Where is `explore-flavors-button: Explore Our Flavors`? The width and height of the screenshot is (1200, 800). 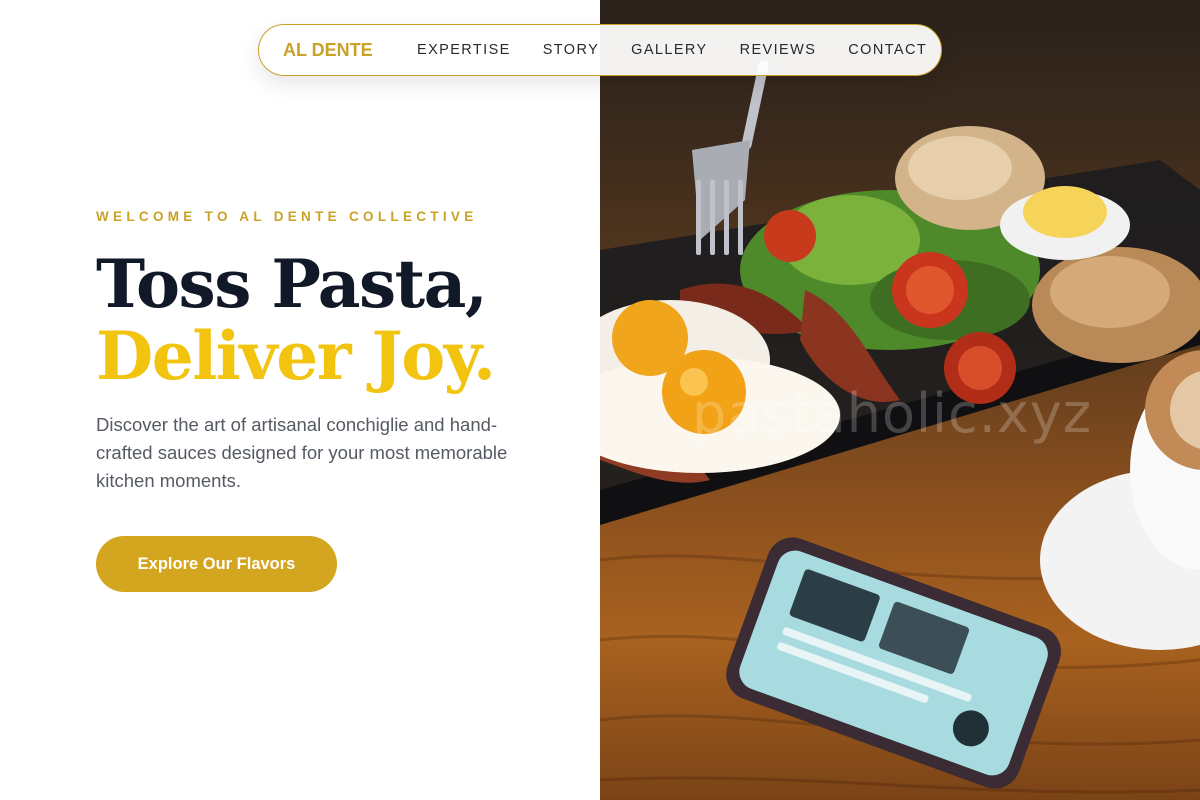
explore-flavors-button: Explore Our Flavors is located at coordinates (216, 564).